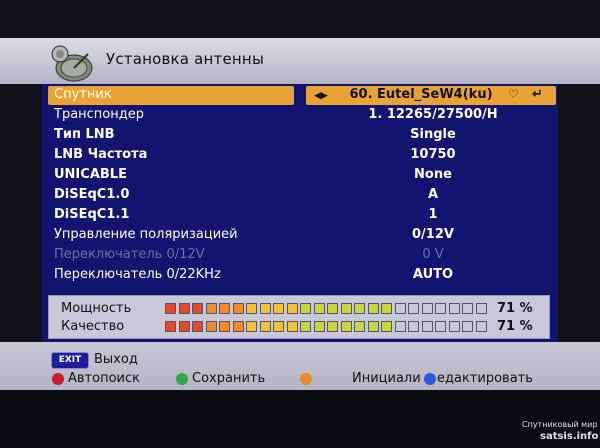 The height and width of the screenshot is (448, 600). I want to click on row-value: A, so click(433, 194).